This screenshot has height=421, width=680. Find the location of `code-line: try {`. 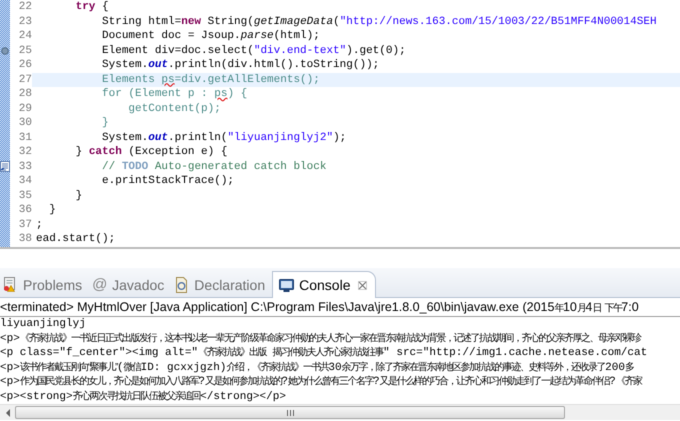

code-line: try { is located at coordinates (92, 7).